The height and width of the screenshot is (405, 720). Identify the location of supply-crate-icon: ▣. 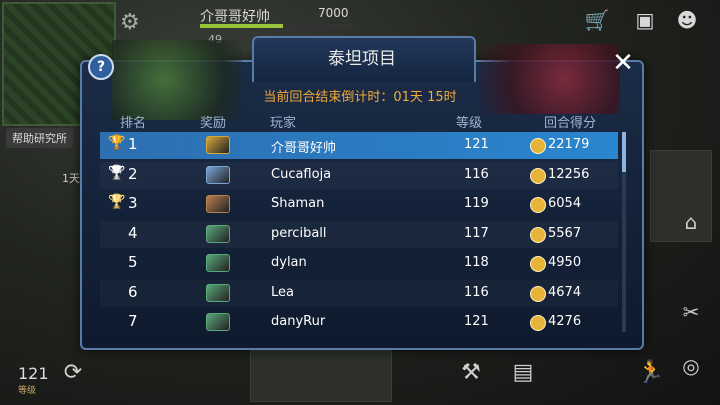
(645, 21).